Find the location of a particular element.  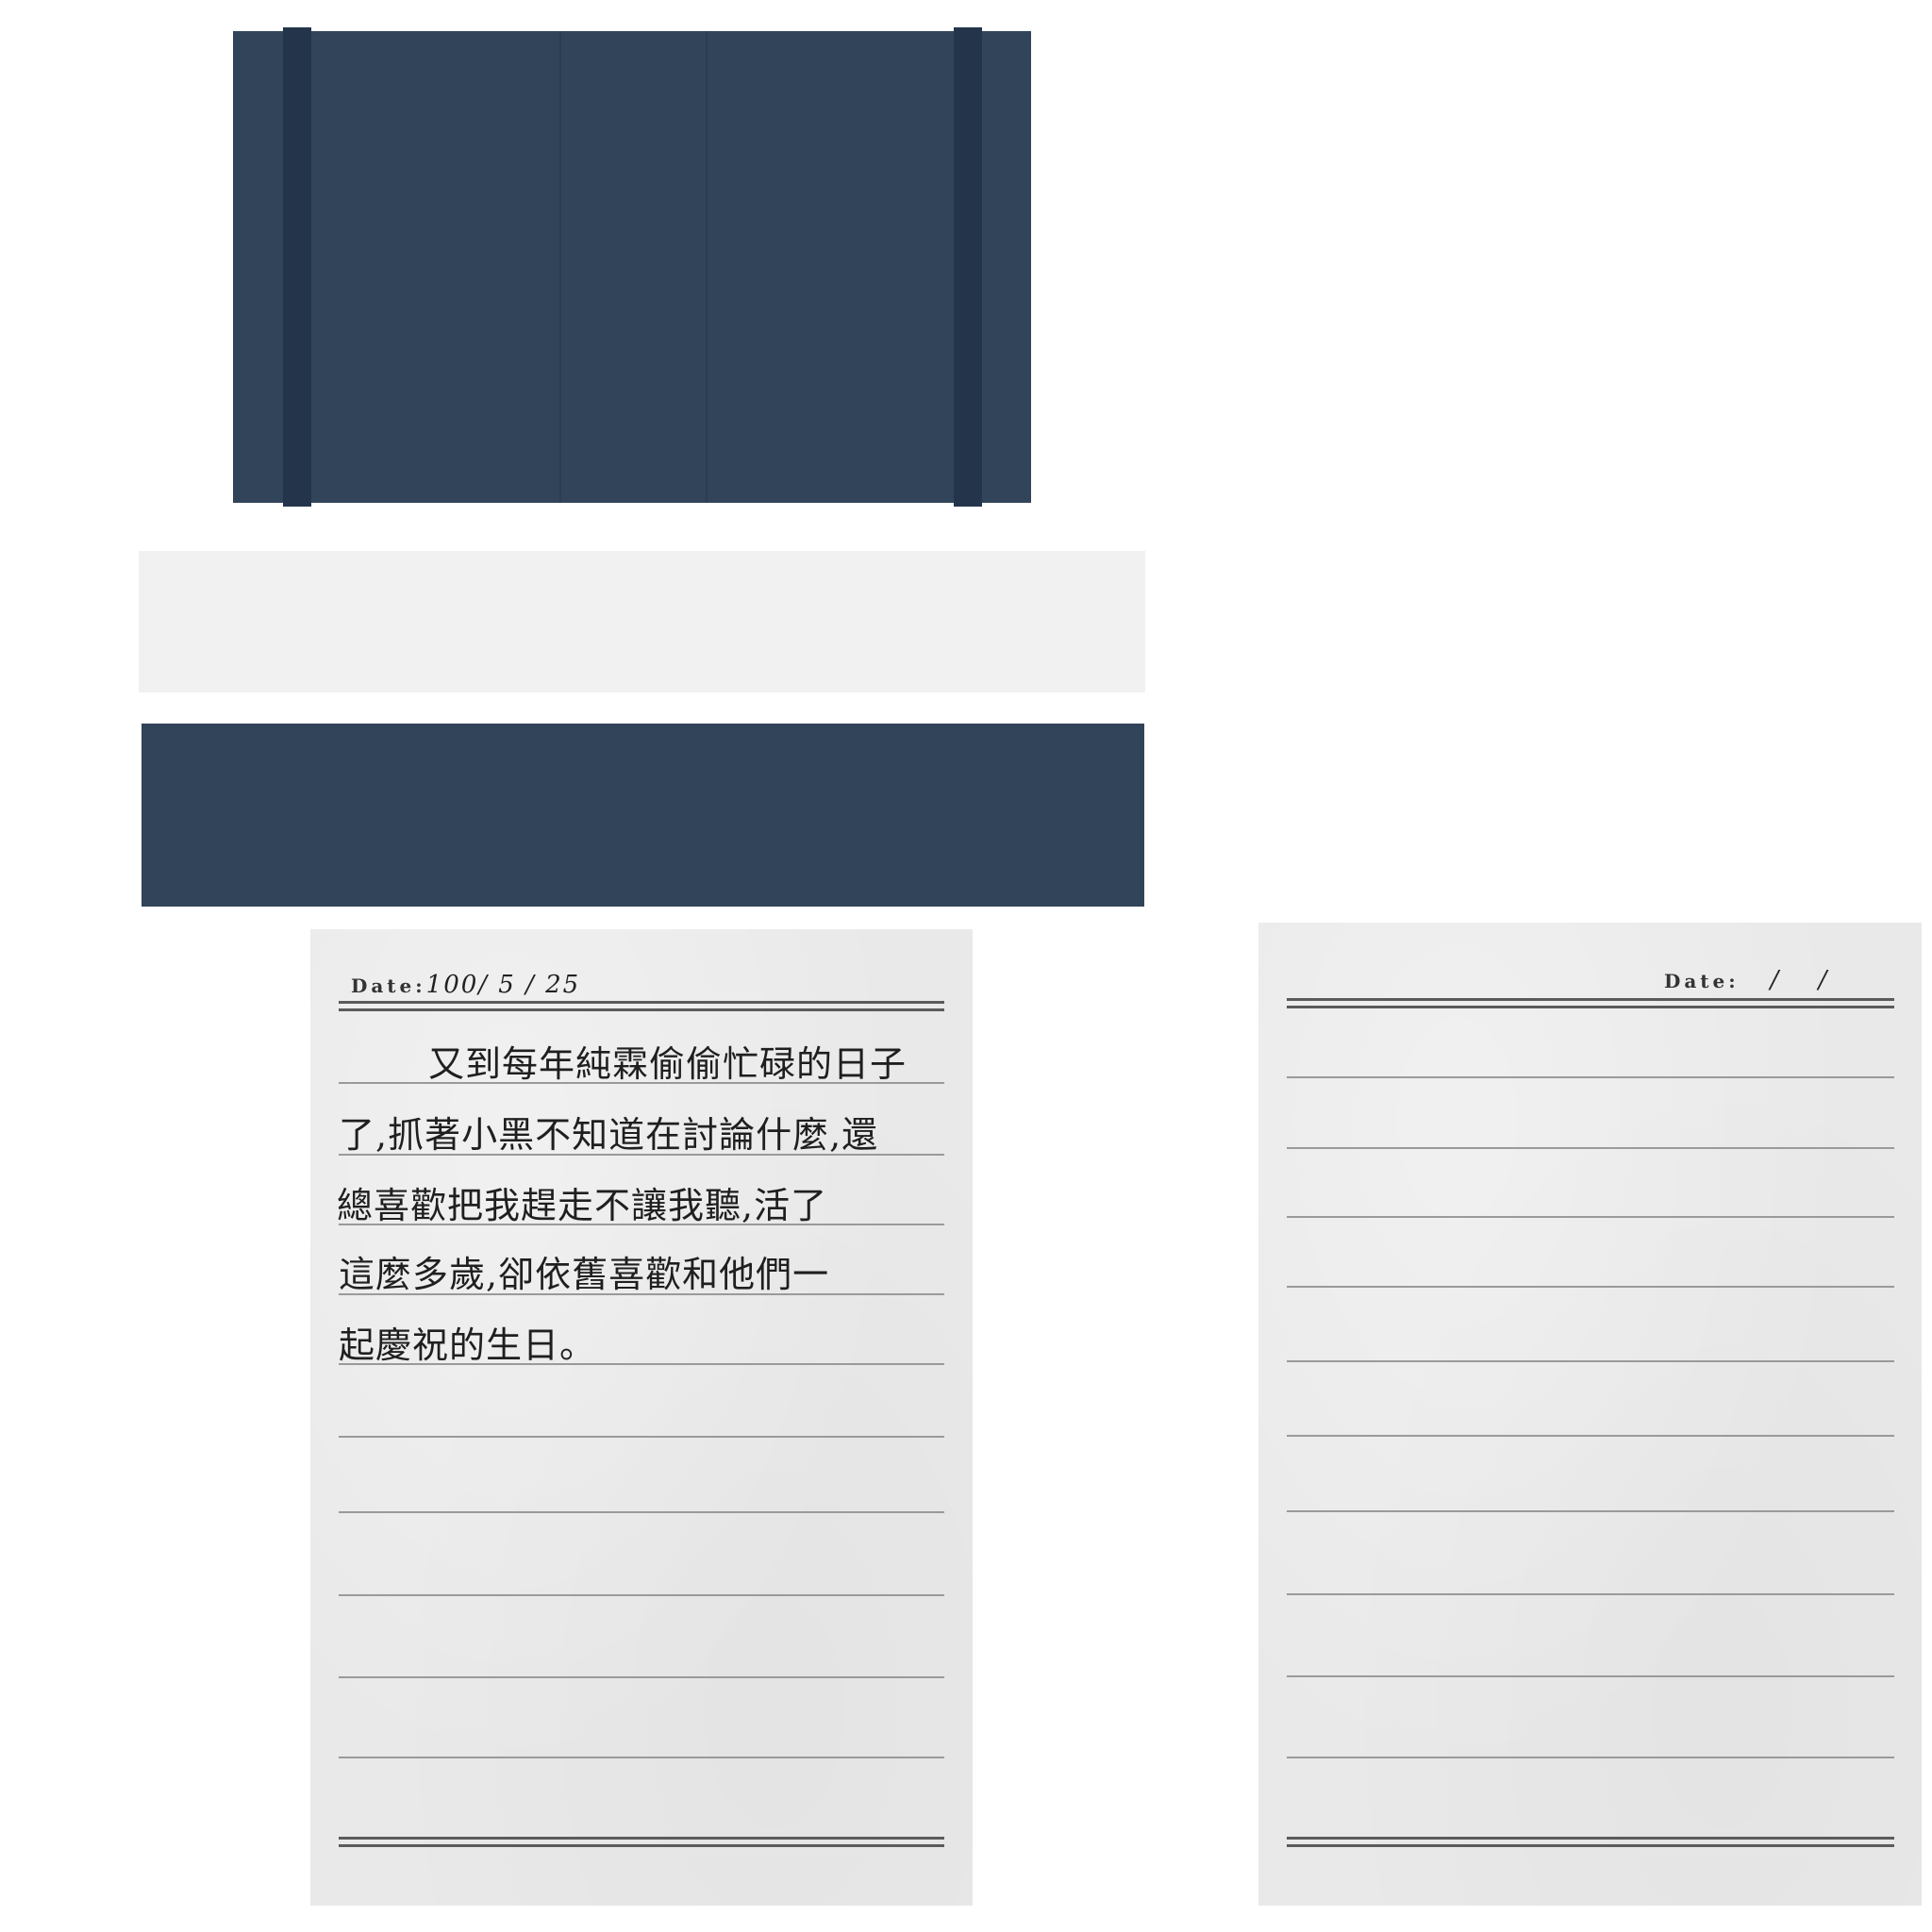

handwritten-line: 了,抓著小黑不知道在討論什麼,還 is located at coordinates (609, 1135).